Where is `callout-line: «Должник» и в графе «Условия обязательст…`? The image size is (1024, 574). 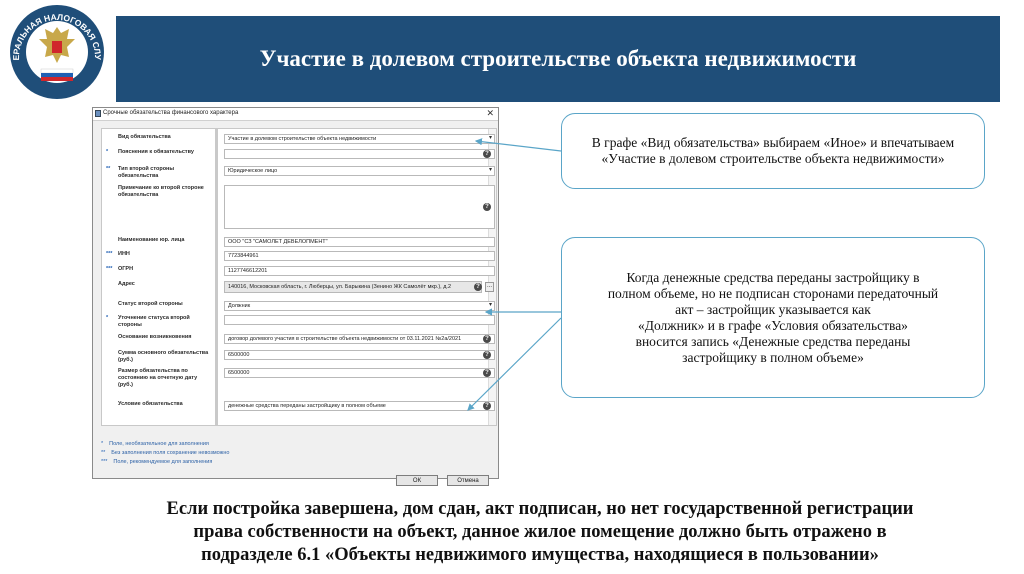 callout-line: «Должник» и в графе «Условия обязательст… is located at coordinates (773, 325).